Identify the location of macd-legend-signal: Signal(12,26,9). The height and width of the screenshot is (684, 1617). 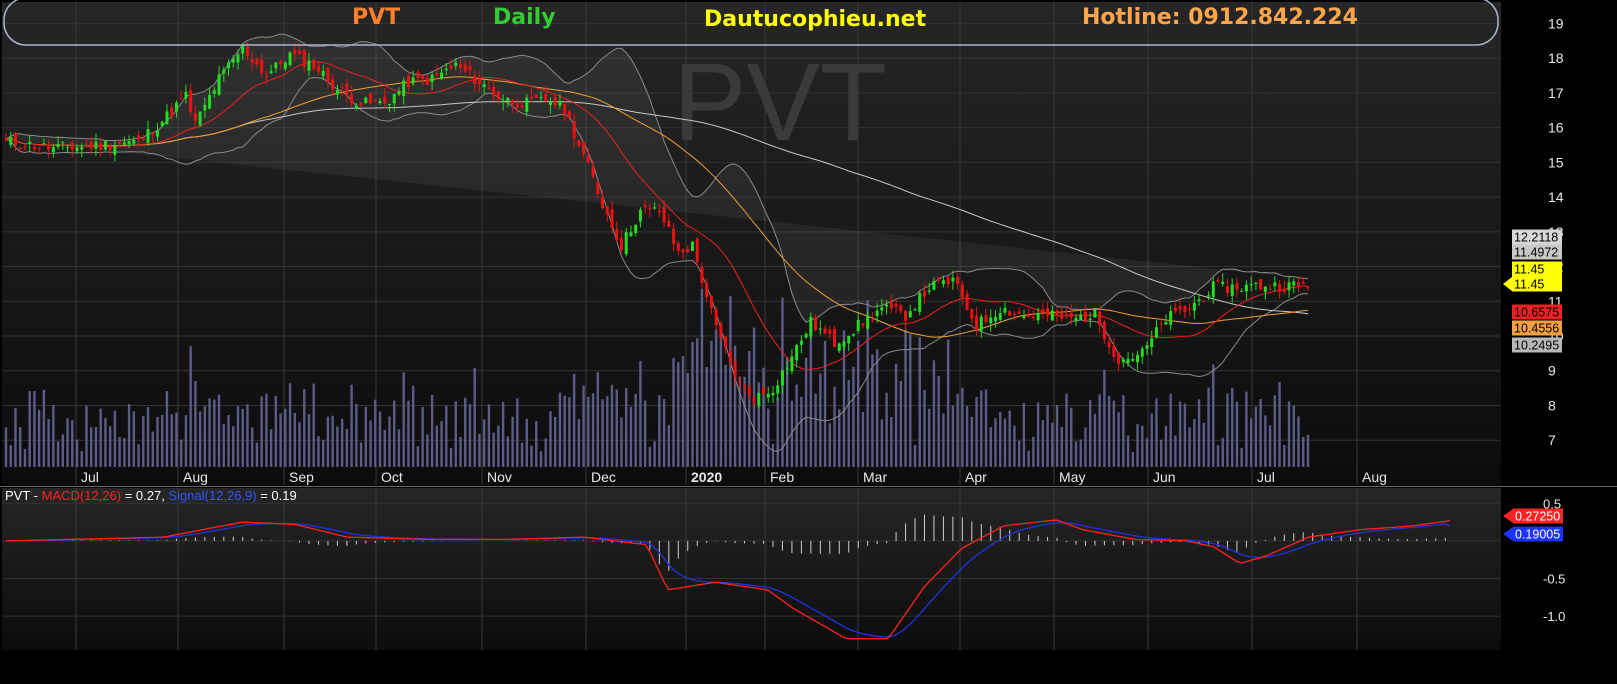
(212, 495).